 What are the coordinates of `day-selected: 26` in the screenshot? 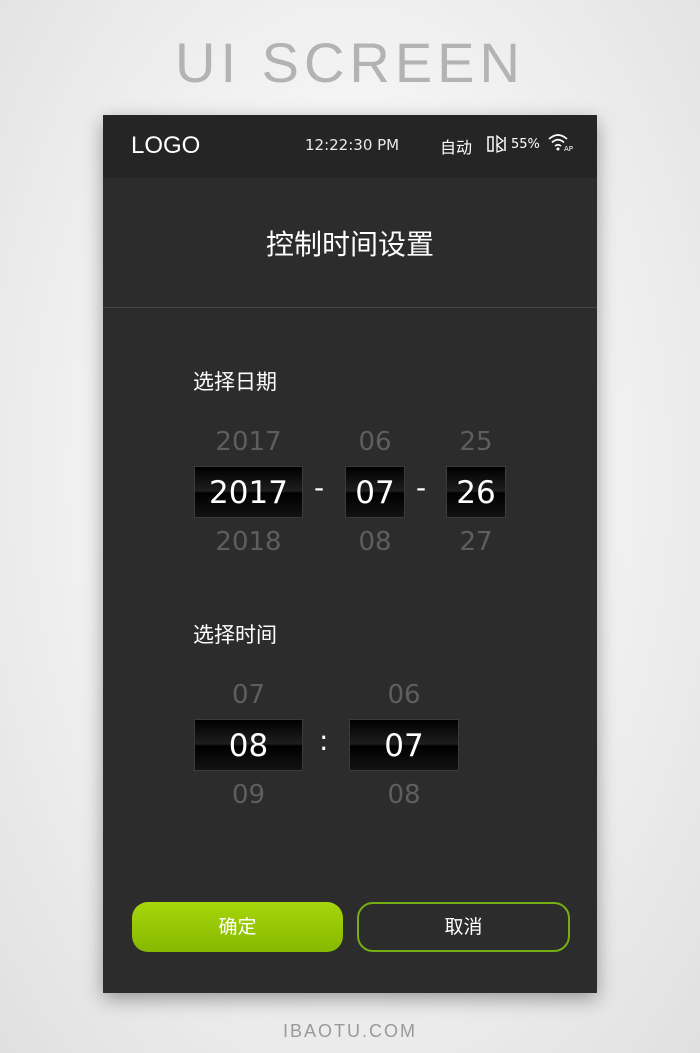 It's located at (476, 492).